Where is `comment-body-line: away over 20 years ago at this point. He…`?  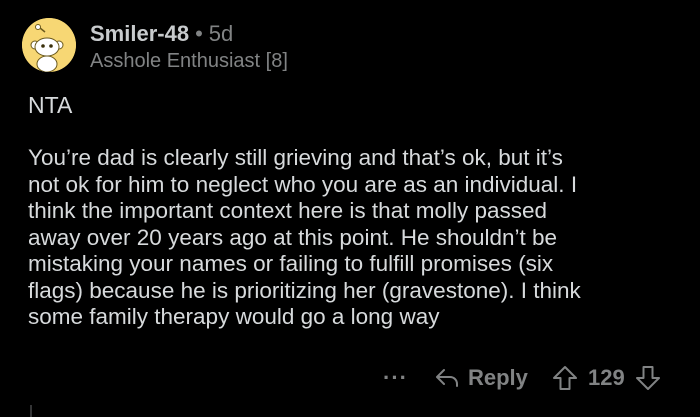 comment-body-line: away over 20 years ago at this point. He… is located at coordinates (293, 237).